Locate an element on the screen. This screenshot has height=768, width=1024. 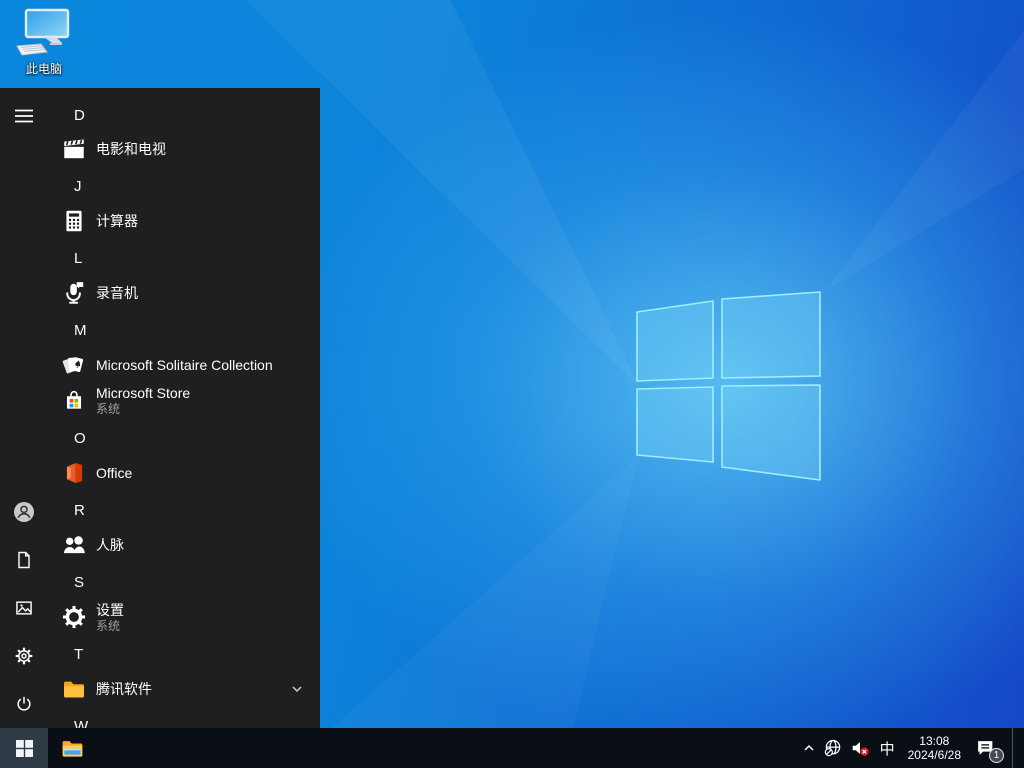
taskbar: 中 13:08 2024/6/28 1 is located at coordinates (512, 748).